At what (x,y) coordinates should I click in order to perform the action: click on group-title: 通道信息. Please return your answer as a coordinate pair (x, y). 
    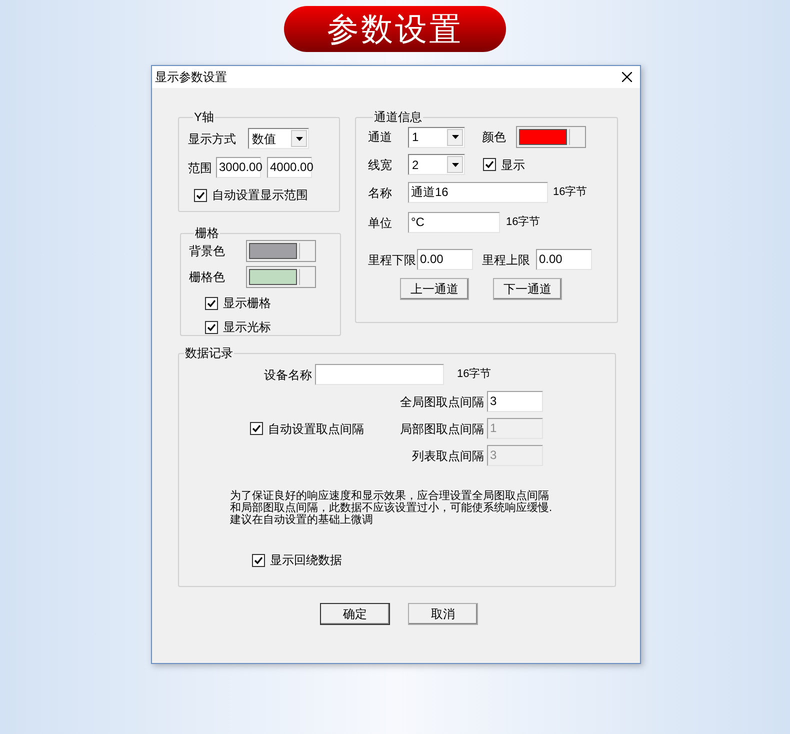
    Looking at the image, I should click on (398, 117).